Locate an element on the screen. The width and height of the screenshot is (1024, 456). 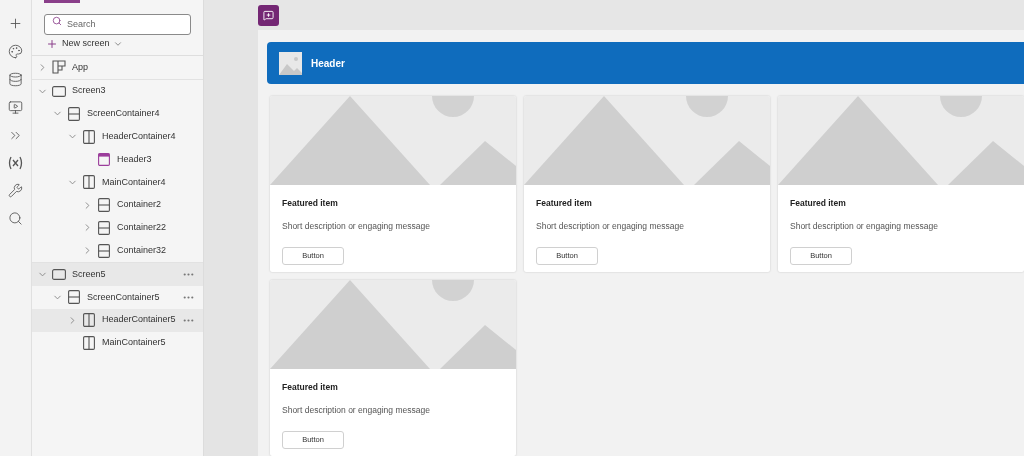
tree-item-label: Container2 is located at coordinates (138, 205).